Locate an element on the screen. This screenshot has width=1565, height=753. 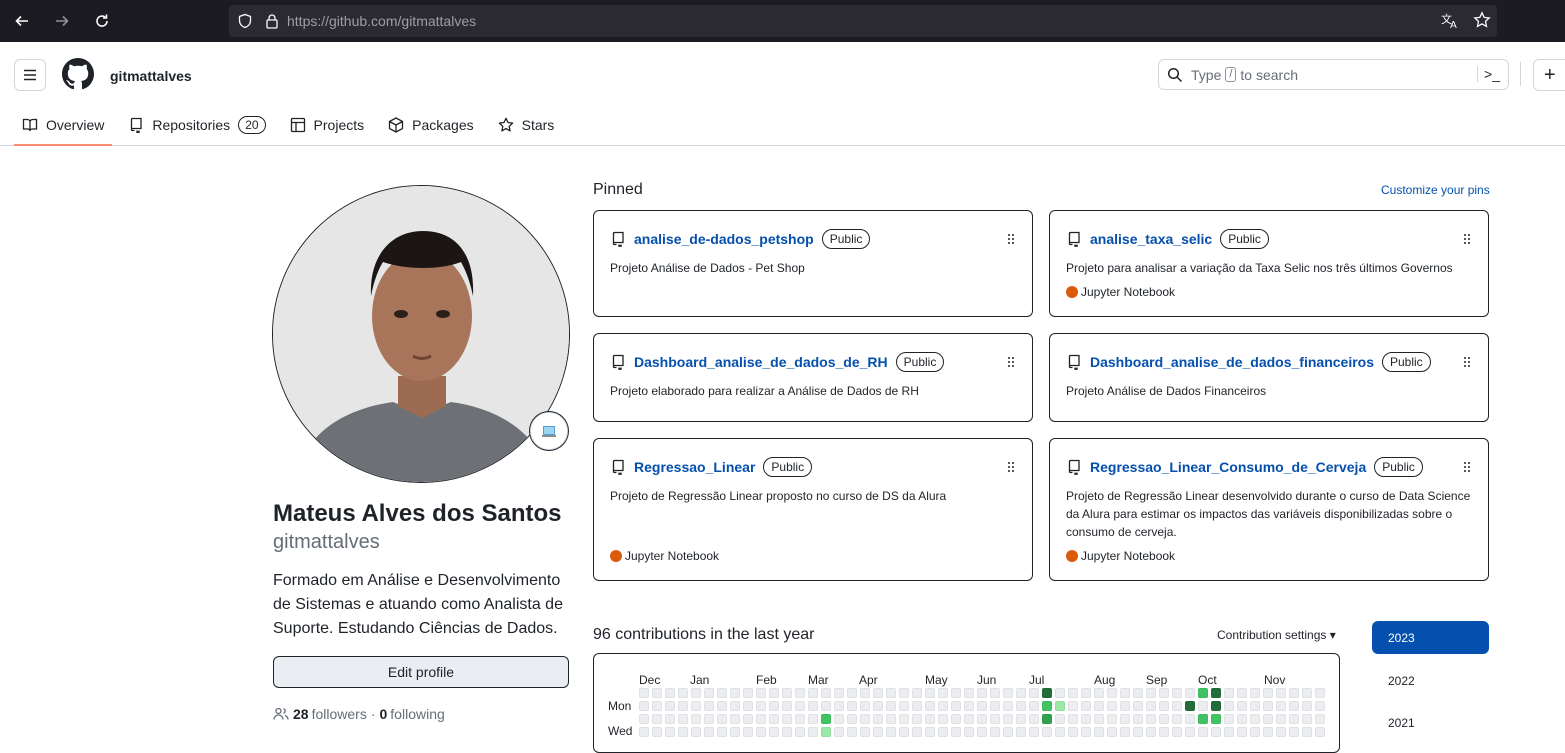
repo-name-link: Regressao_Linear_Consumo_de_Cerveja is located at coordinates (1228, 467).